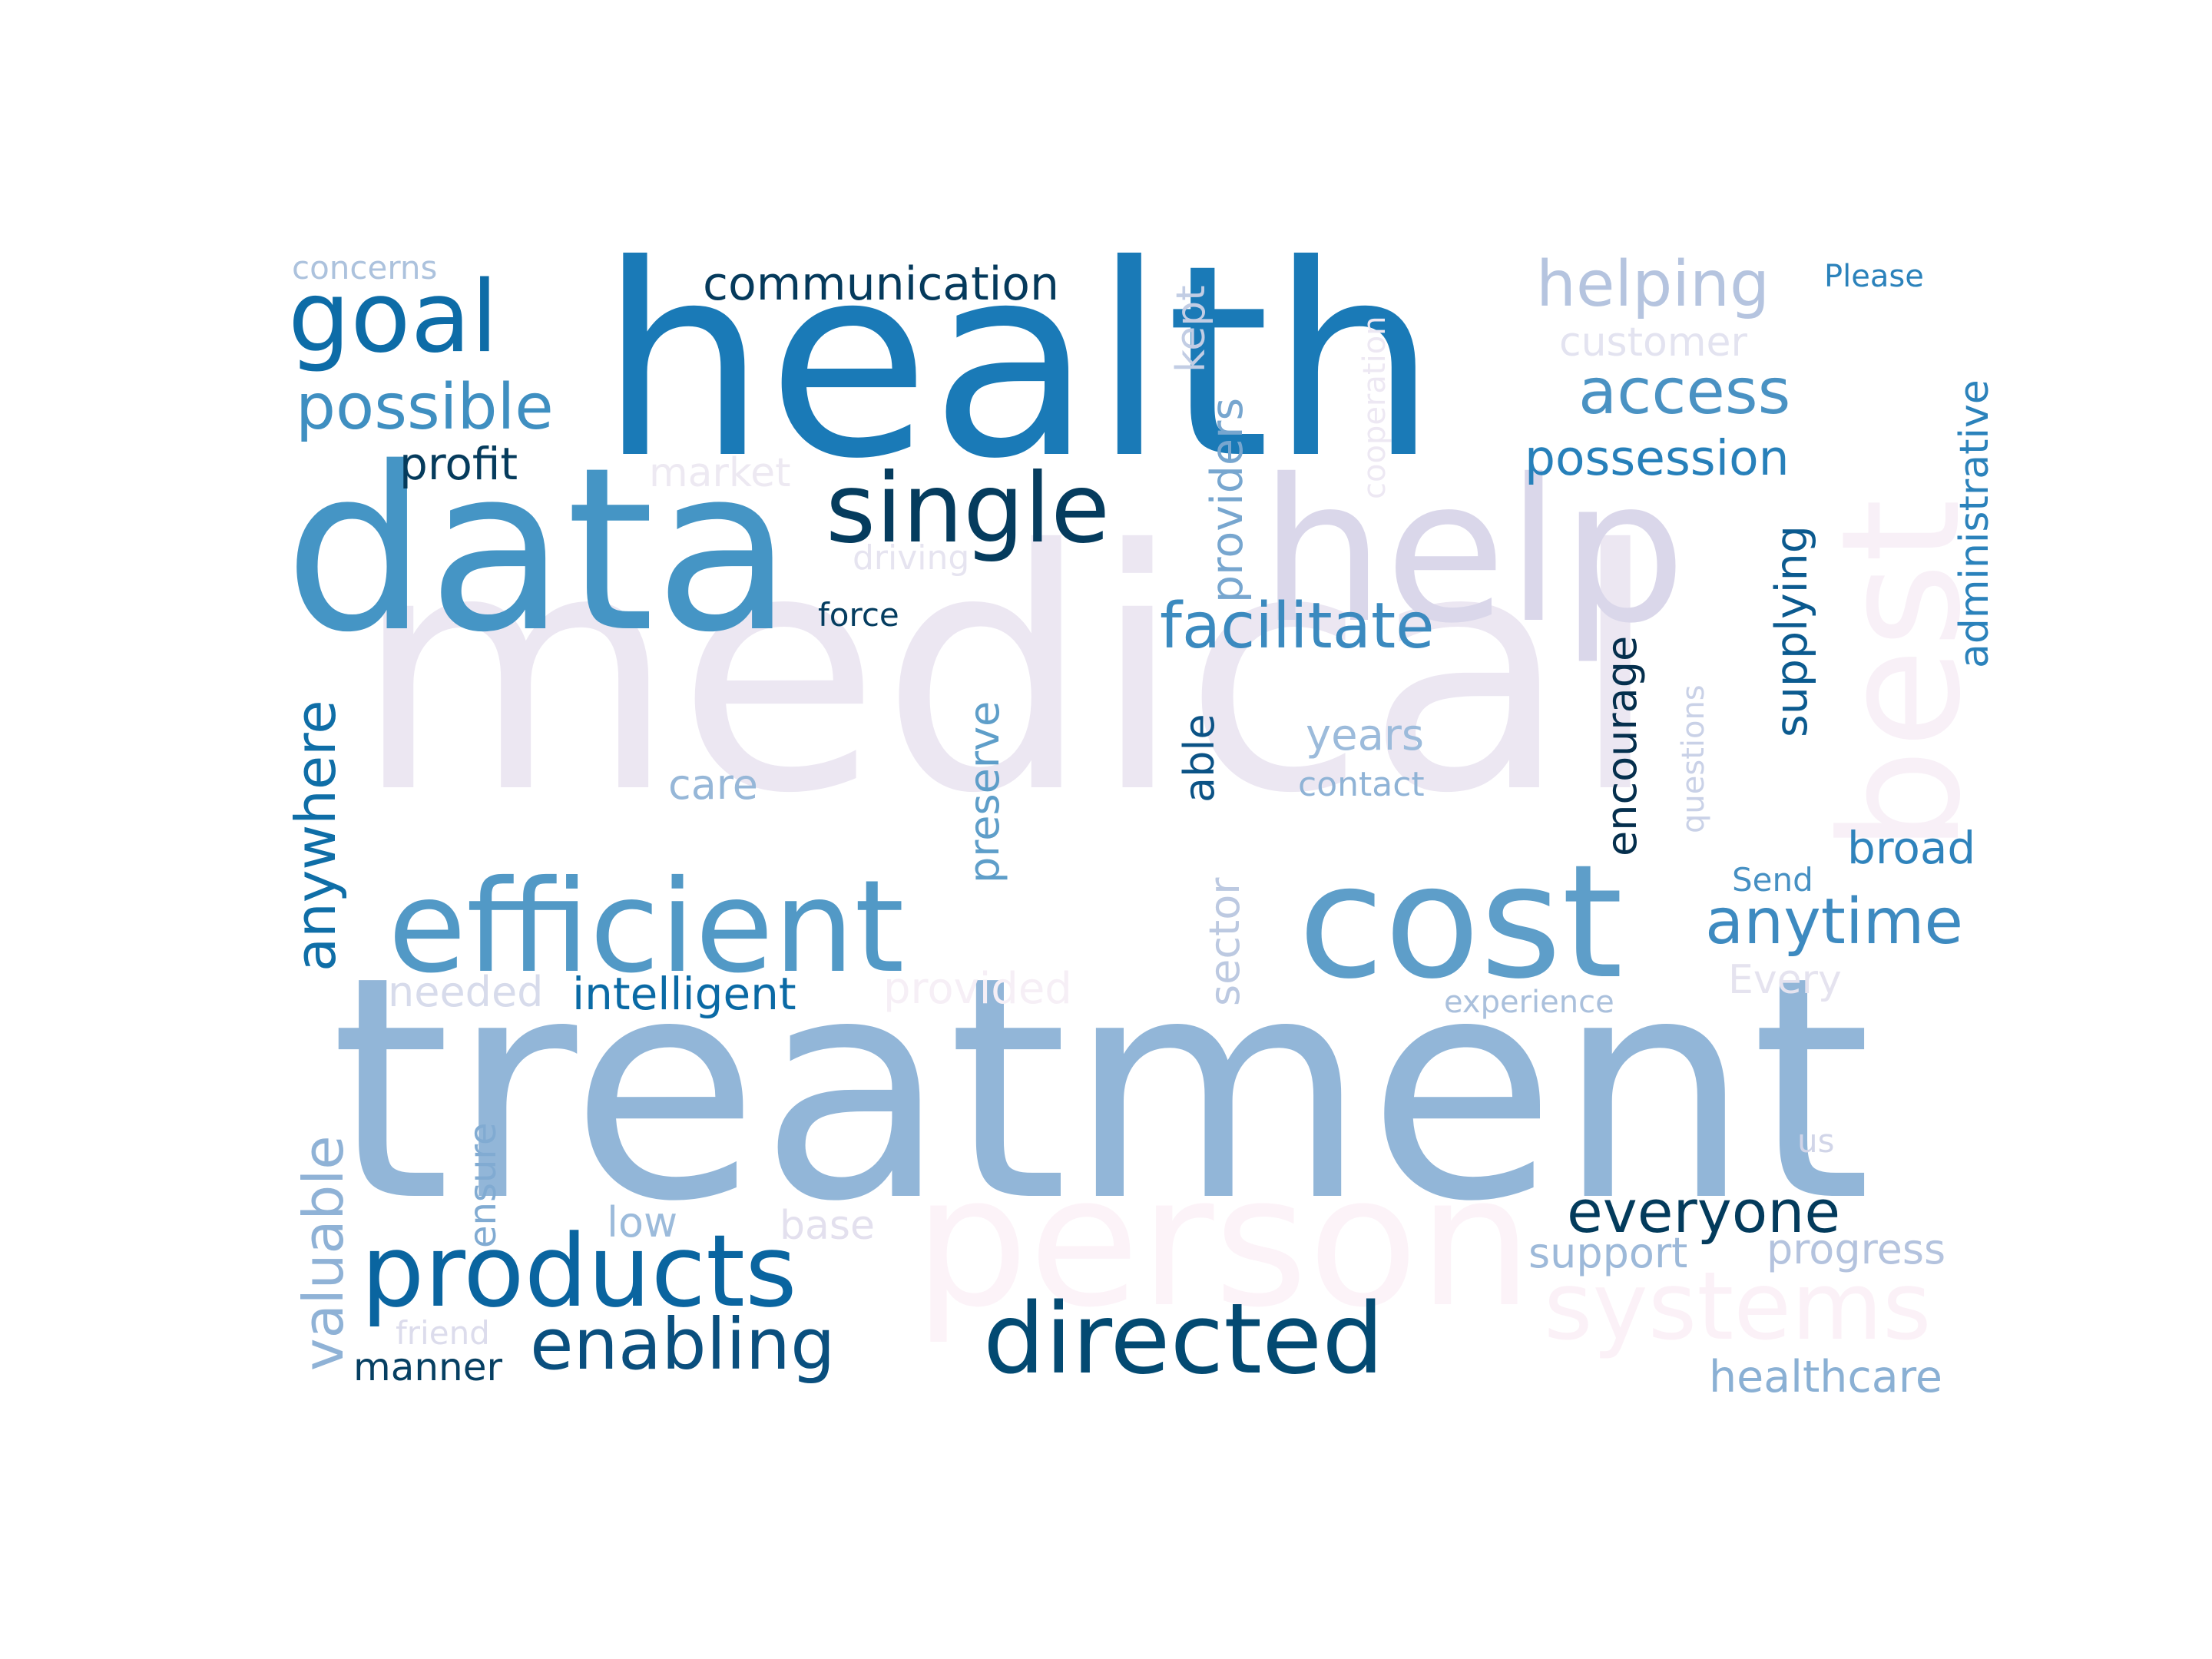 The width and height of the screenshot is (2212, 1659). What do you see at coordinates (323, 1253) in the screenshot?
I see `word-valuable: valuable` at bounding box center [323, 1253].